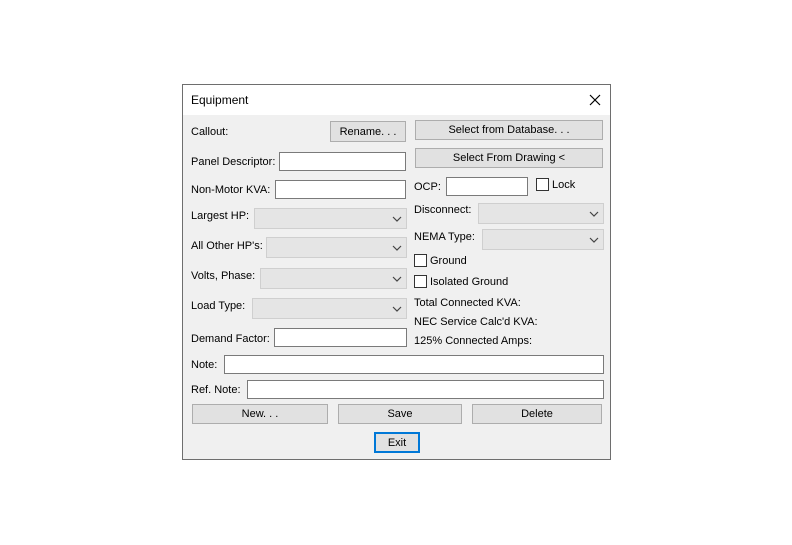 The height and width of the screenshot is (545, 792). What do you see at coordinates (542, 184) in the screenshot?
I see `lock-checkbox` at bounding box center [542, 184].